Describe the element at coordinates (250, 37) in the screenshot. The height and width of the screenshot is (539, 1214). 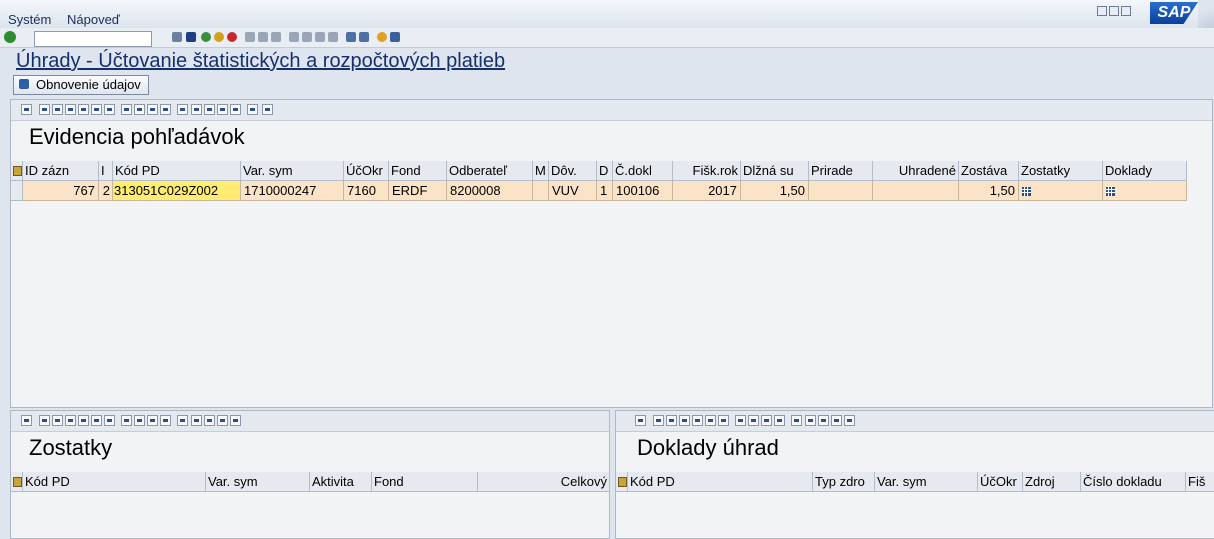
I see `print-icon` at that location.